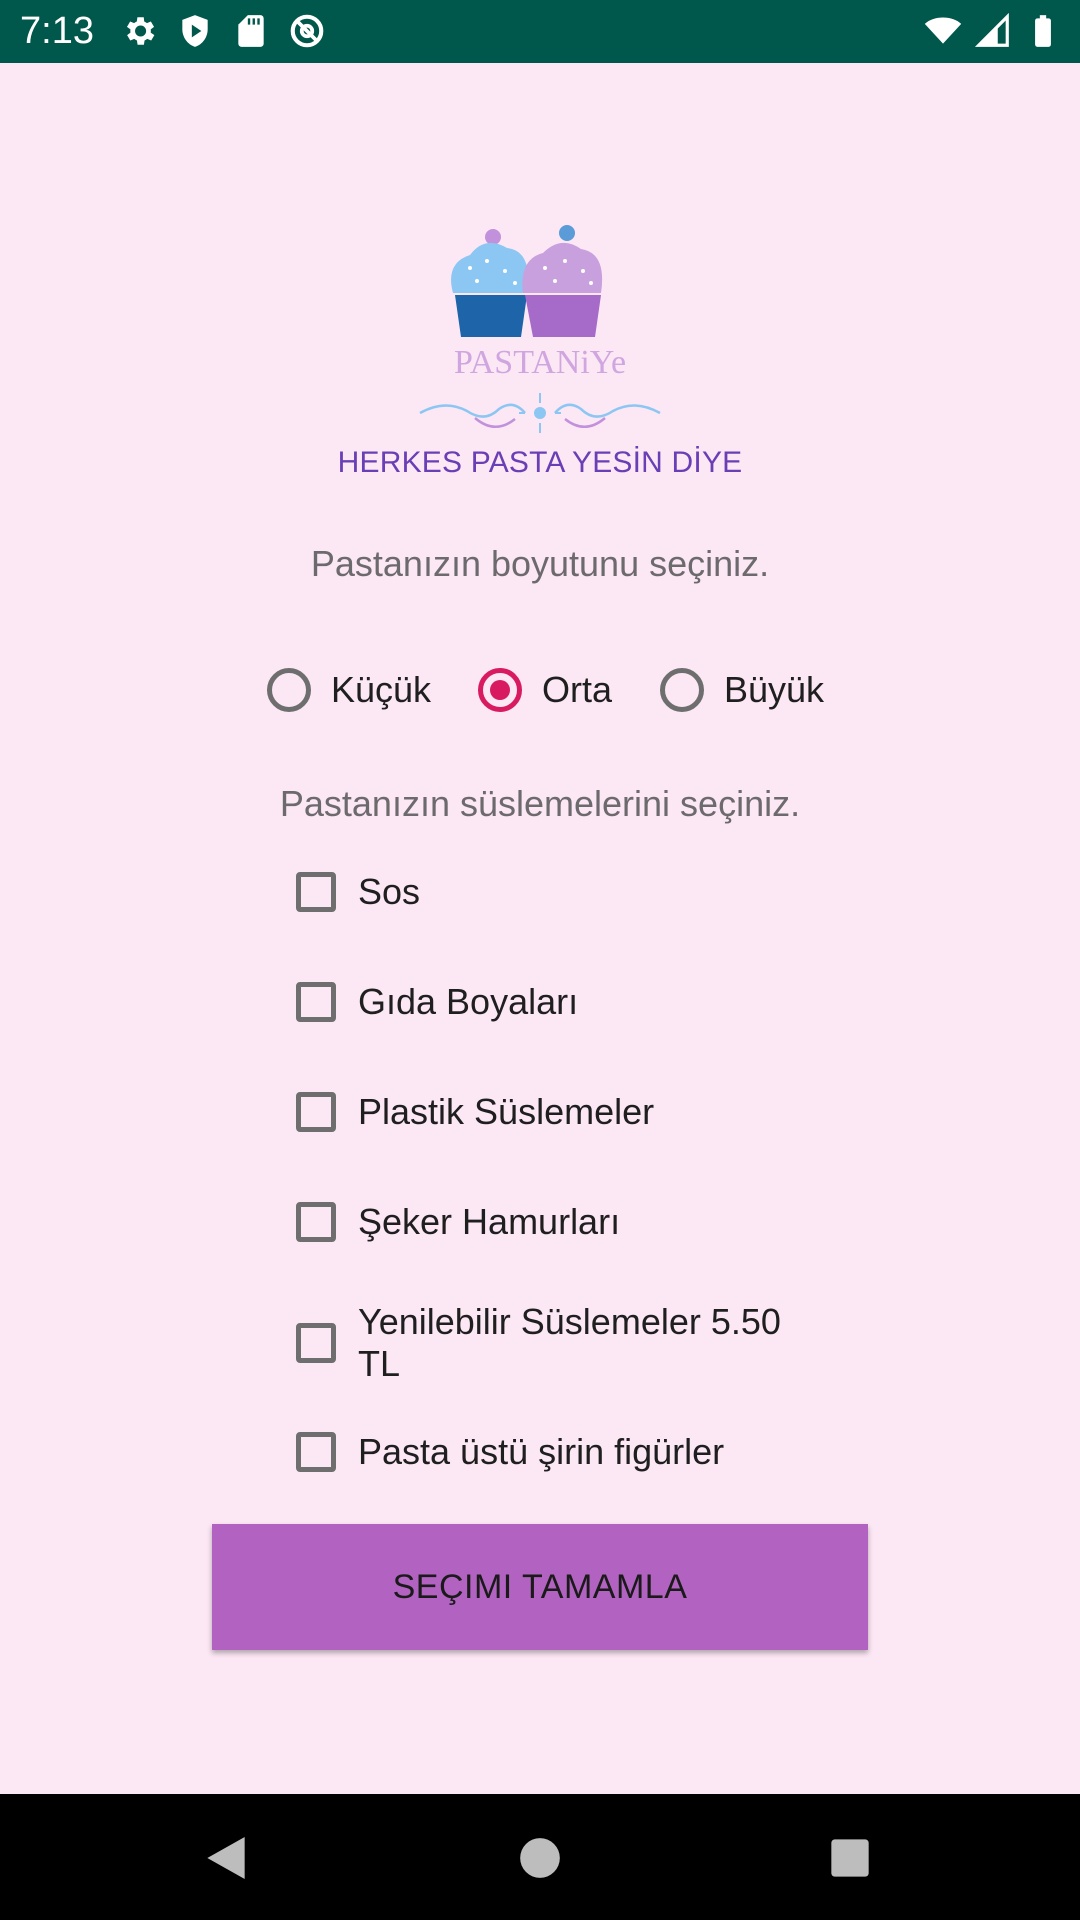  I want to click on radio-button-buyuk, so click(682, 690).